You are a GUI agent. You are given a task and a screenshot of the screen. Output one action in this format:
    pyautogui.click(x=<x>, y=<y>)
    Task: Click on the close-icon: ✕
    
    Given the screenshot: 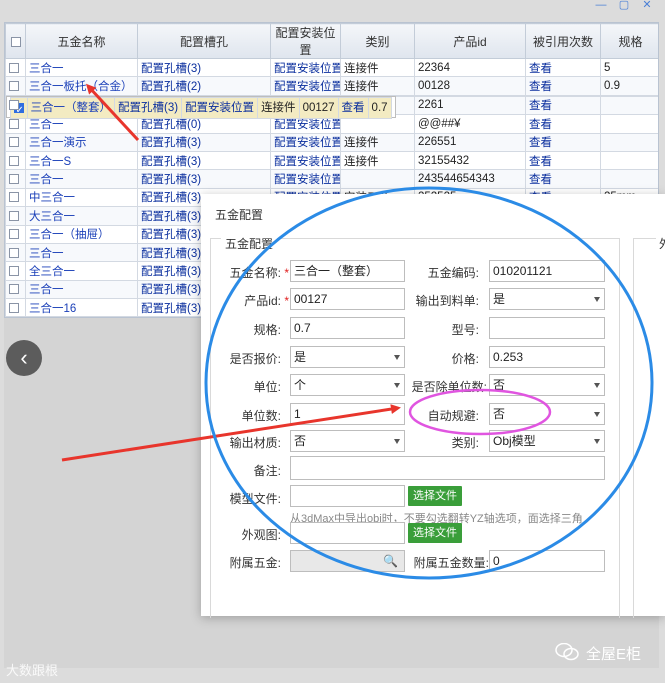 What is the action you would take?
    pyautogui.click(x=647, y=6)
    